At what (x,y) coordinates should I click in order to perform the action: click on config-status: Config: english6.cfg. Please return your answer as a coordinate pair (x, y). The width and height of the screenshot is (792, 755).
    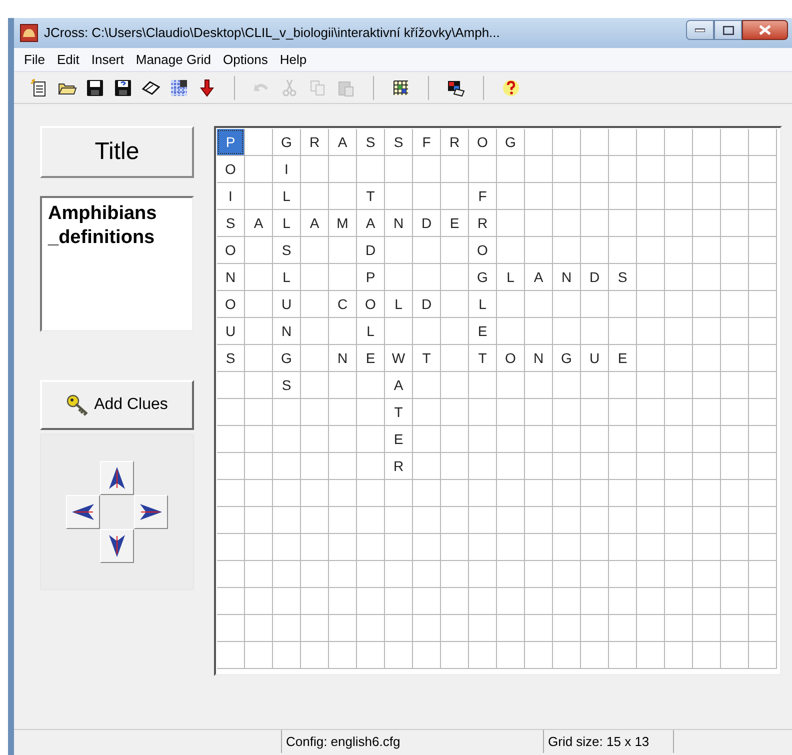
    Looking at the image, I should click on (343, 741).